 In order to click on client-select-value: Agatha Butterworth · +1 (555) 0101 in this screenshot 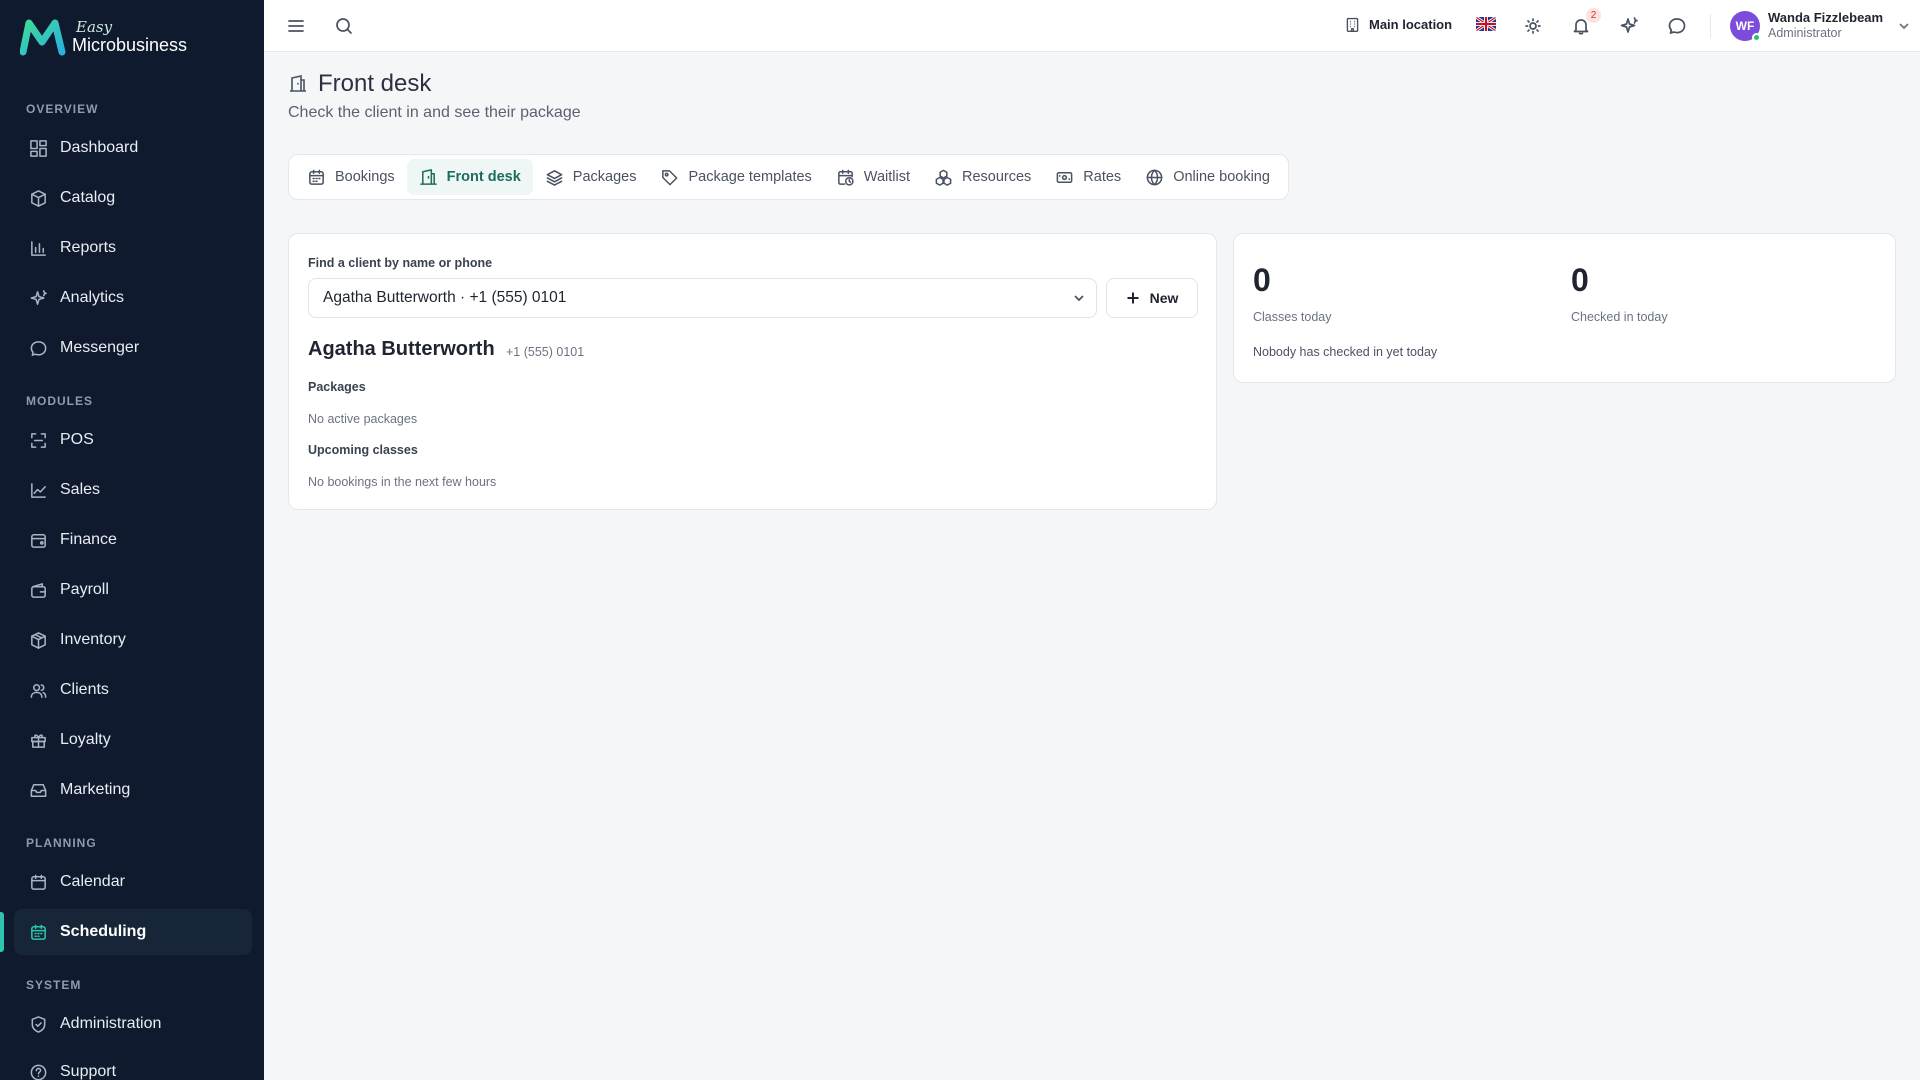, I will do `click(445, 297)`.